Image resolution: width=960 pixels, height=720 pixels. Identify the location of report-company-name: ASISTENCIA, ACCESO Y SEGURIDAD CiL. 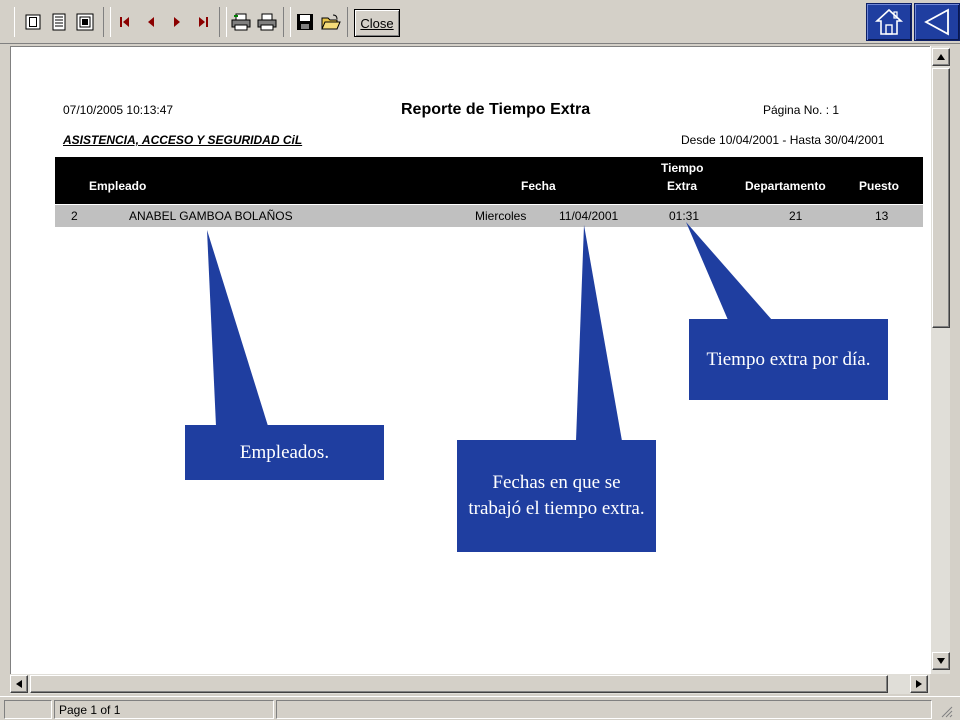
(183, 140).